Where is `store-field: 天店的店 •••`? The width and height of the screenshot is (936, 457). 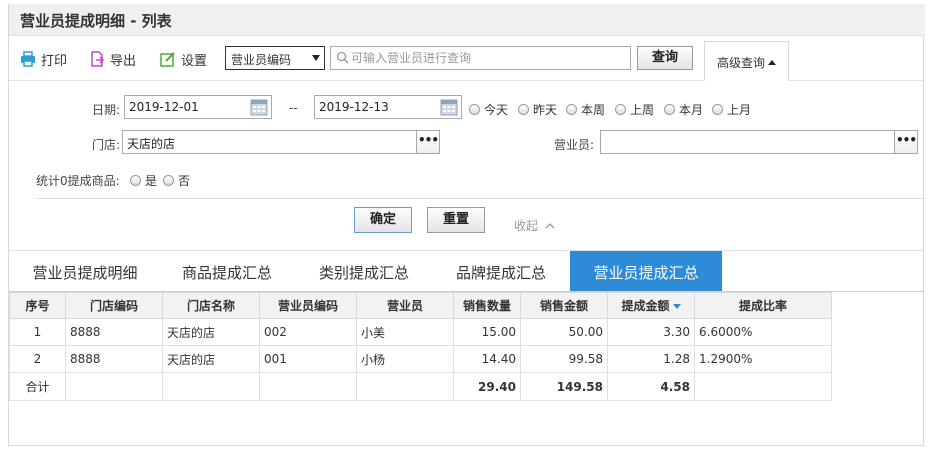
store-field: 天店的店 ••• is located at coordinates (281, 142).